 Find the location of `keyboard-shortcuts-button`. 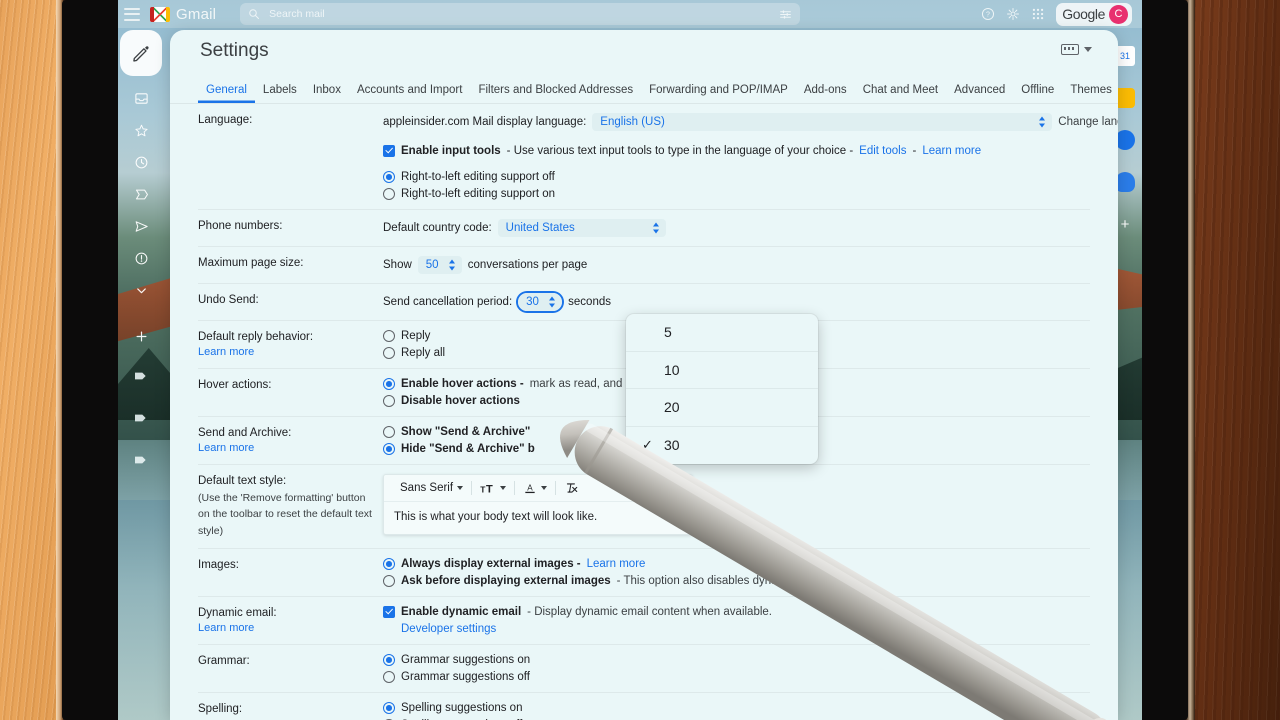

keyboard-shortcuts-button is located at coordinates (1076, 49).